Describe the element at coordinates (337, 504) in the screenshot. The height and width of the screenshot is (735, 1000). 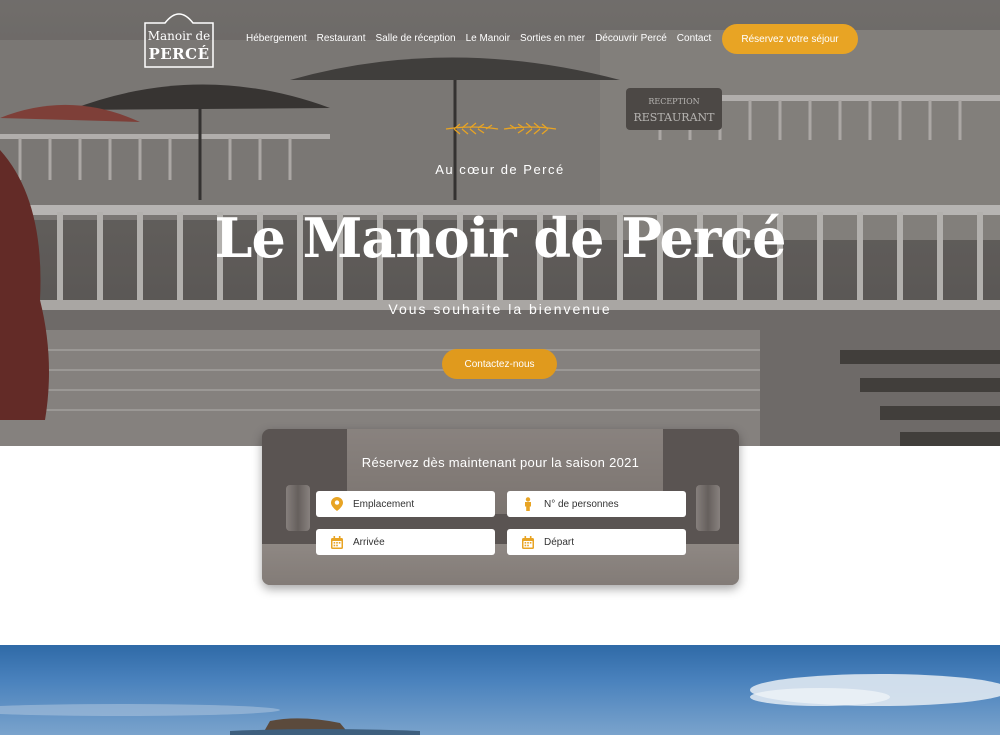
I see `location-pin-icon` at that location.